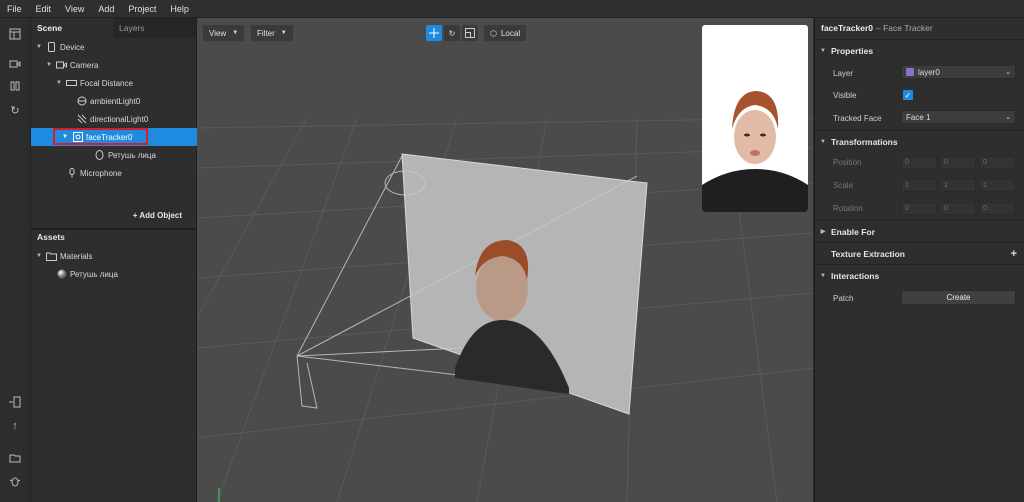 This screenshot has height=502, width=1024. What do you see at coordinates (997, 208) in the screenshot?
I see `rotation-z-field: 0` at bounding box center [997, 208].